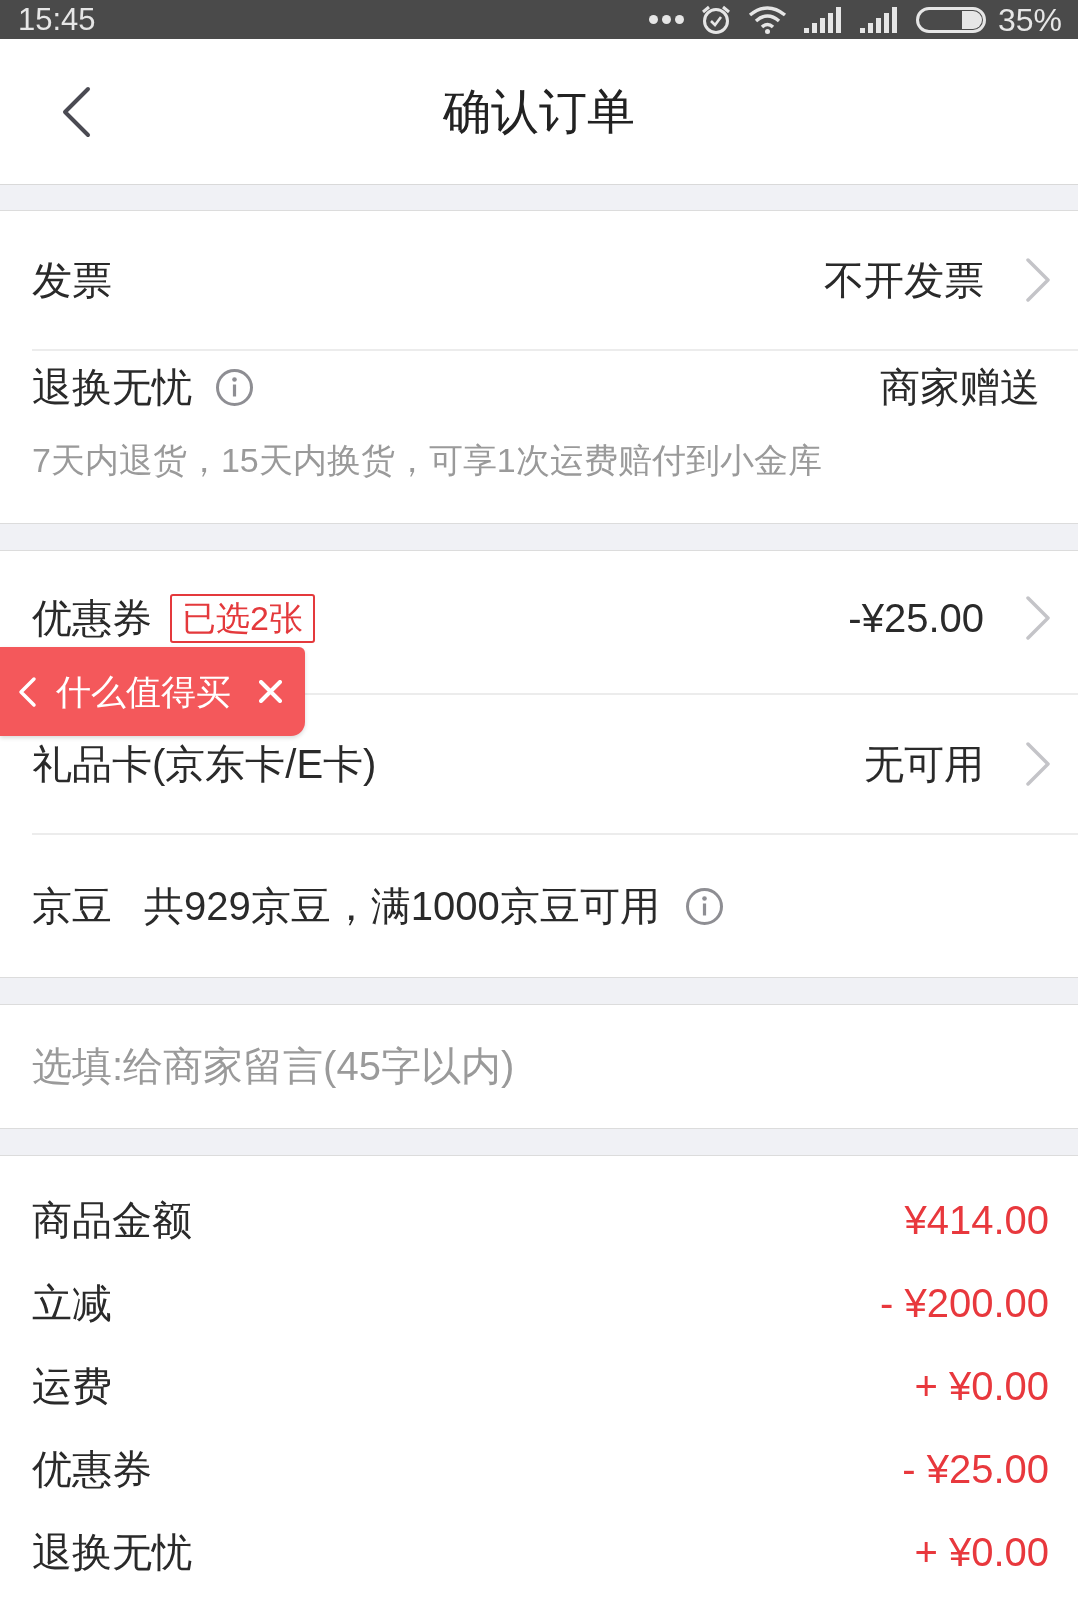 The width and height of the screenshot is (1078, 1603). What do you see at coordinates (916, 618) in the screenshot?
I see `row-value: -¥25.00` at bounding box center [916, 618].